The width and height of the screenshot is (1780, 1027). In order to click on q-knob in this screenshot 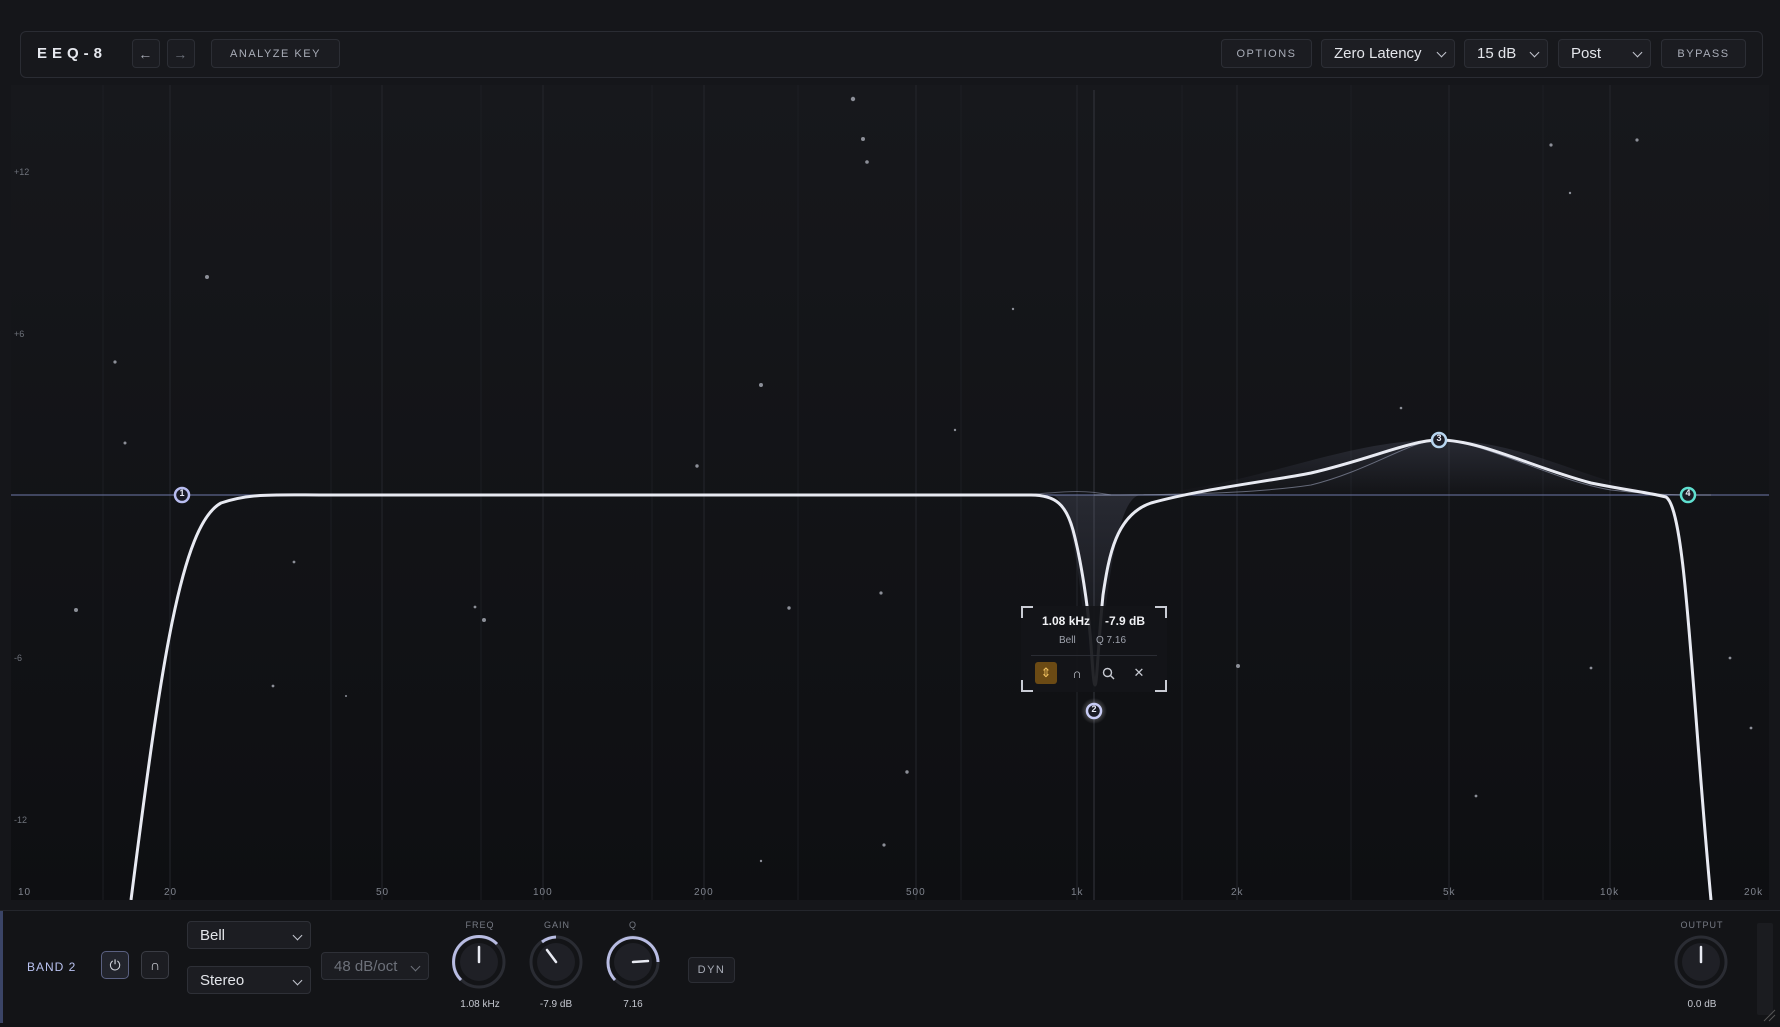, I will do `click(633, 962)`.